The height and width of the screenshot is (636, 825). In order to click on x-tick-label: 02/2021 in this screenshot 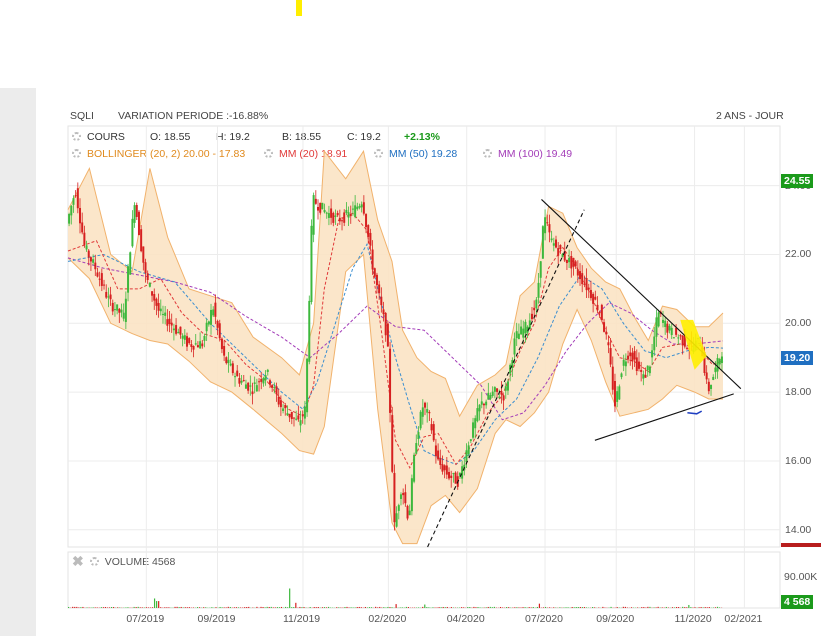, I will do `click(743, 619)`.